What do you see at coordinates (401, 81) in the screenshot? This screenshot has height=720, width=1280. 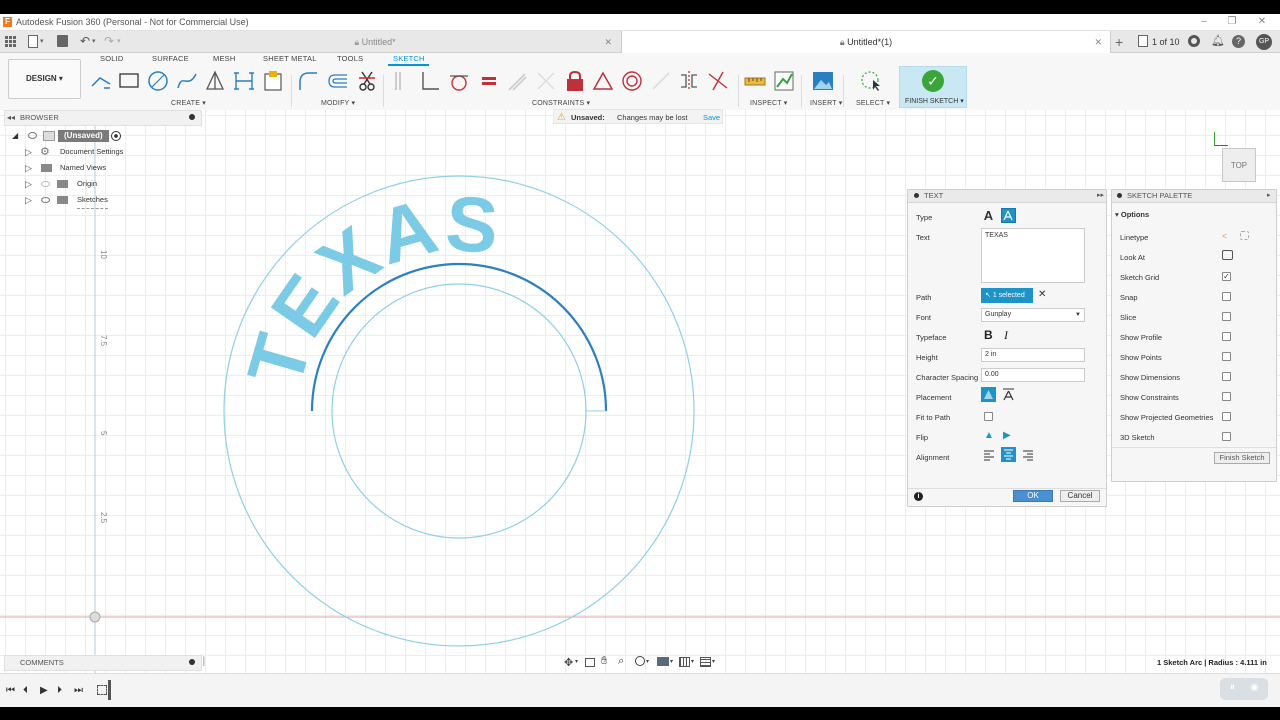 I see `horizontal-vertical-icon` at bounding box center [401, 81].